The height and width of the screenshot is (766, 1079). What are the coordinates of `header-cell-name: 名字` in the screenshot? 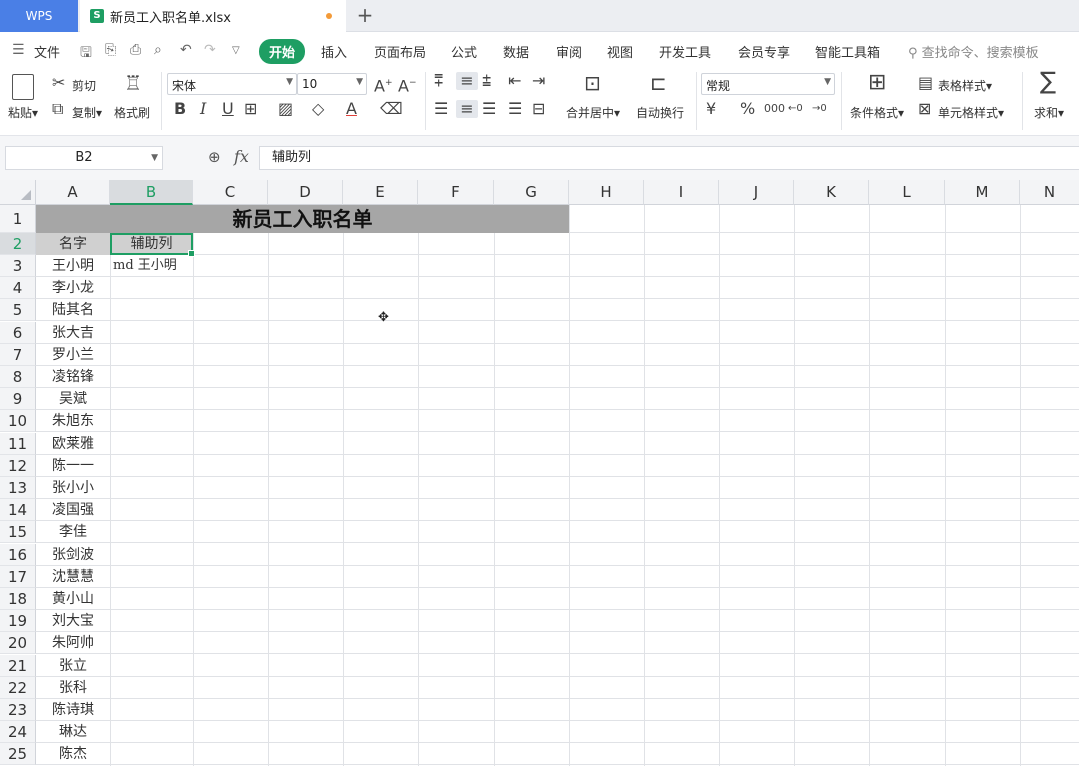 It's located at (73, 244).